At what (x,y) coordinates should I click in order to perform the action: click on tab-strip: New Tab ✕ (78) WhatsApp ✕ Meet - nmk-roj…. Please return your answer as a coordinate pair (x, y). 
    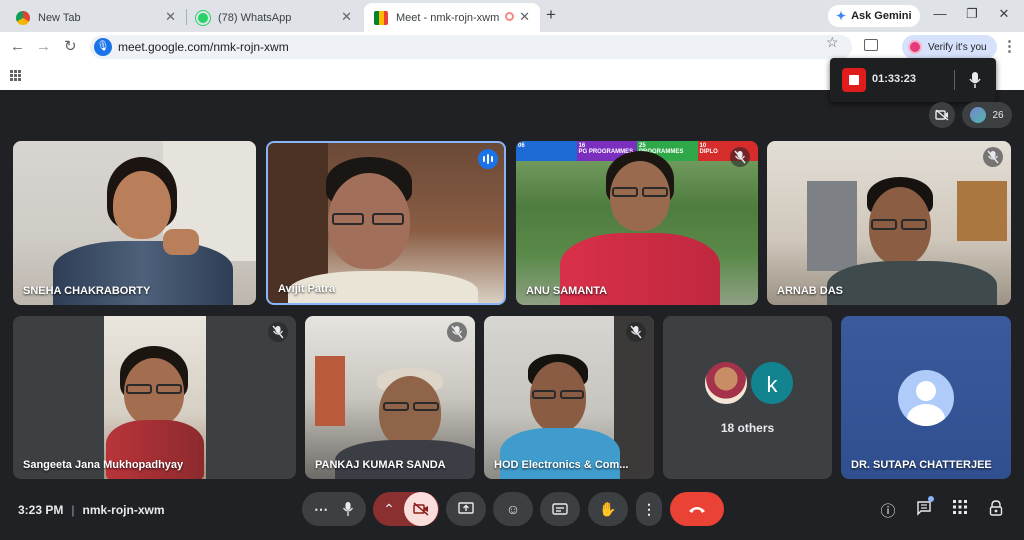
    Looking at the image, I should click on (512, 16).